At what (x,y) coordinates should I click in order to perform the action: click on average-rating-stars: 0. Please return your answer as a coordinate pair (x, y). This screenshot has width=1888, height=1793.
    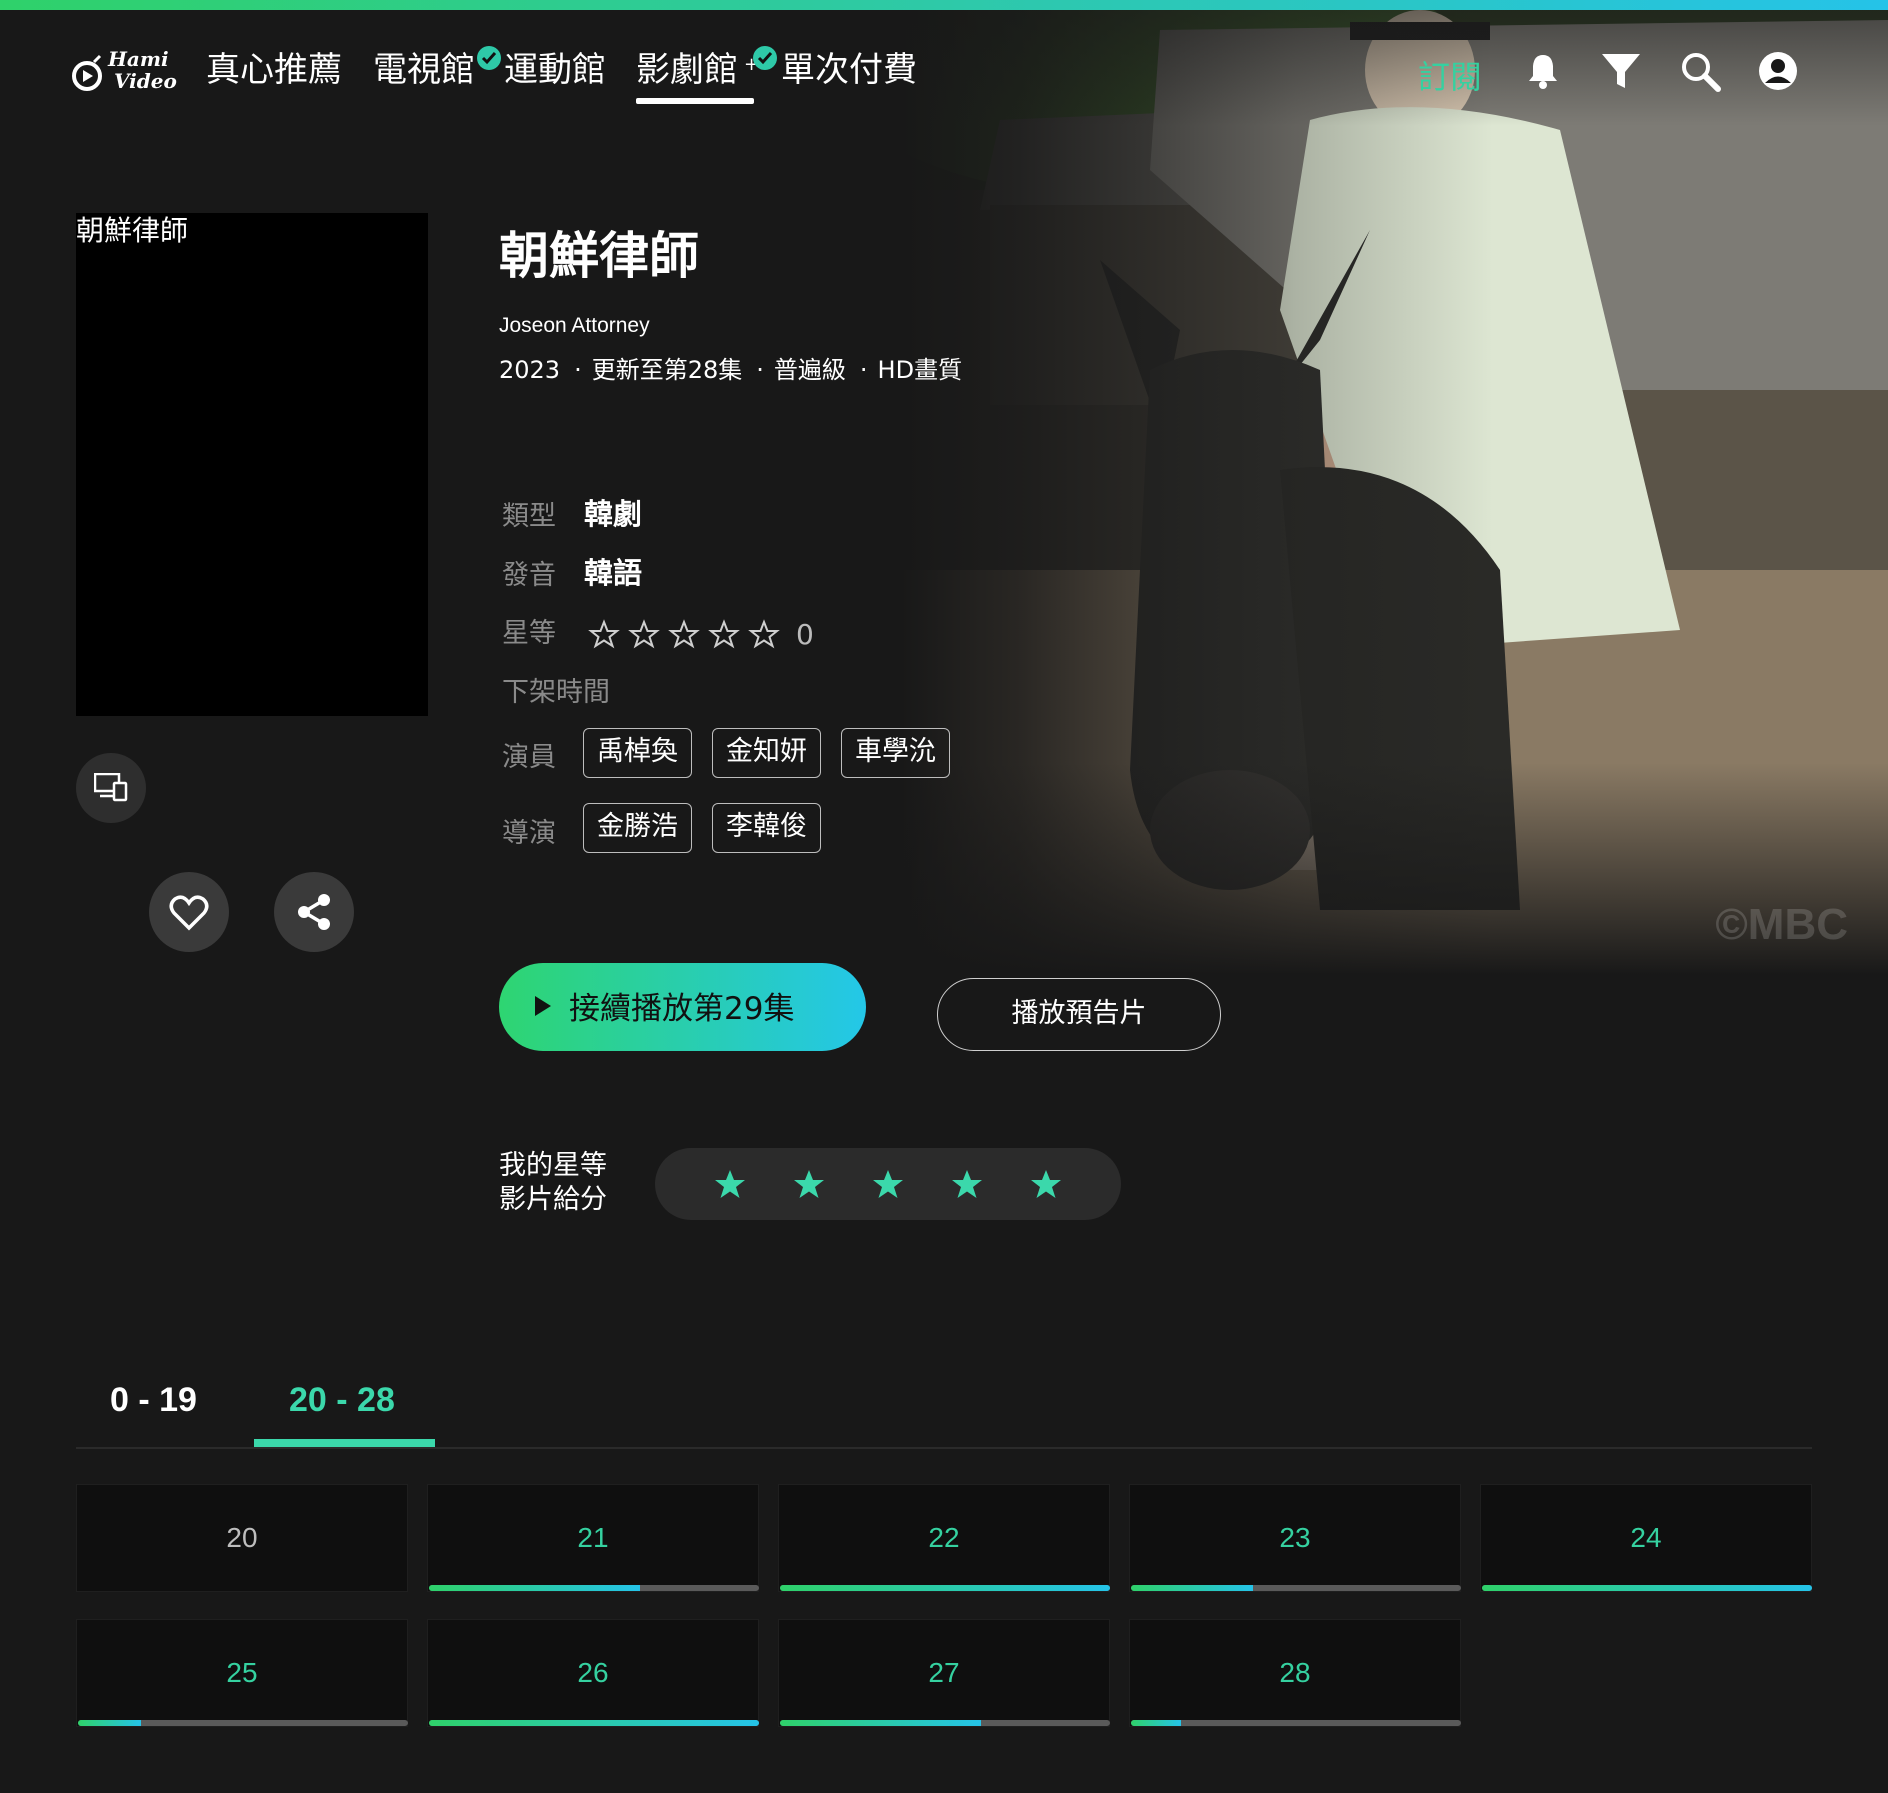
    Looking at the image, I should click on (699, 634).